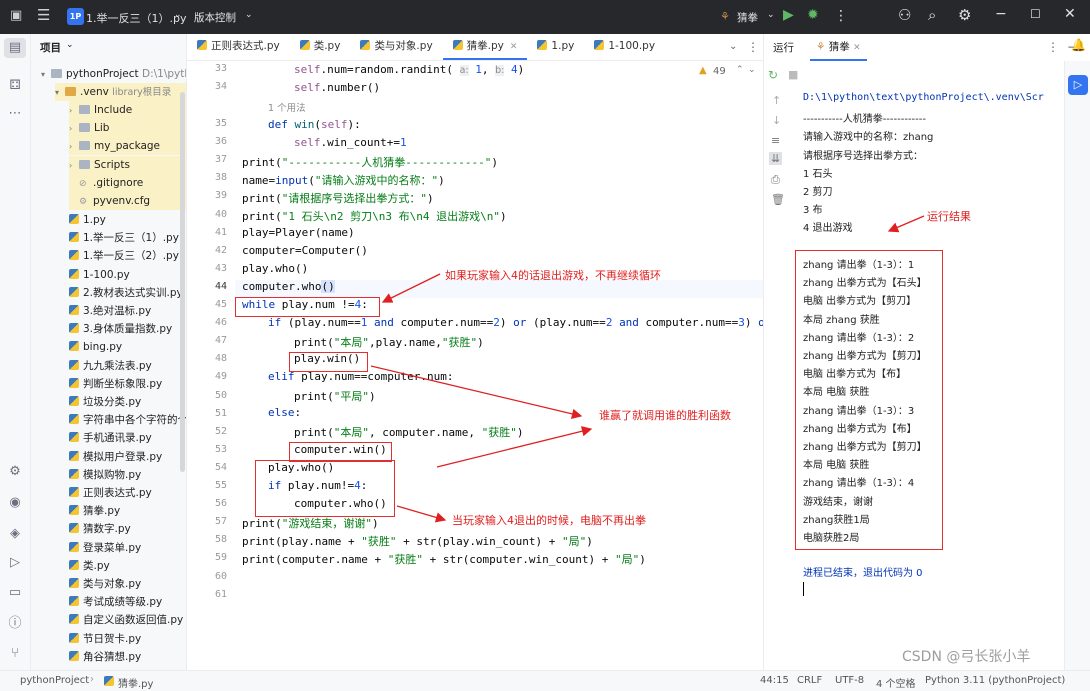 The image size is (1090, 691). What do you see at coordinates (110, 311) in the screenshot?
I see `tree-file-item: 3.绝对温标.py` at bounding box center [110, 311].